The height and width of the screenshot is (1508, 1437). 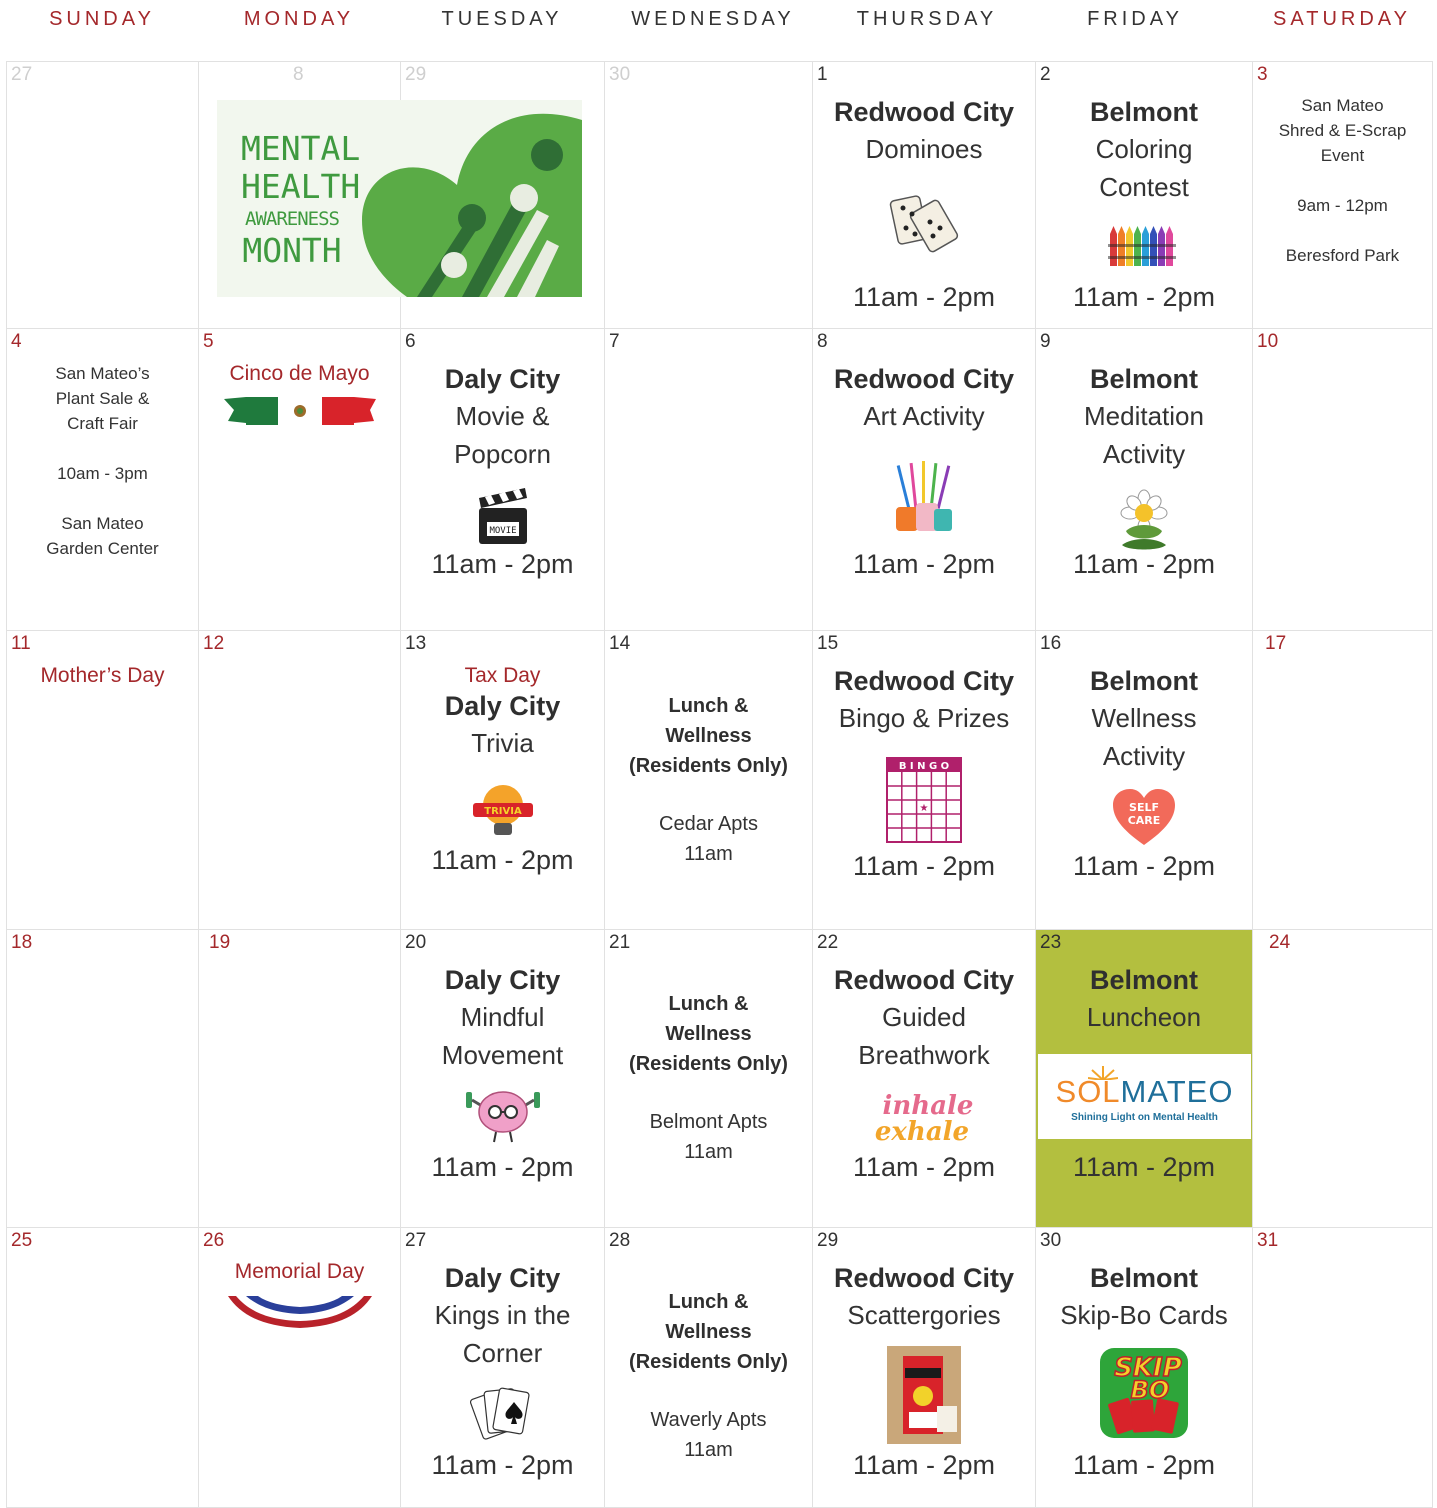 I want to click on banner-line-2: HEALTH, so click(x=301, y=186).